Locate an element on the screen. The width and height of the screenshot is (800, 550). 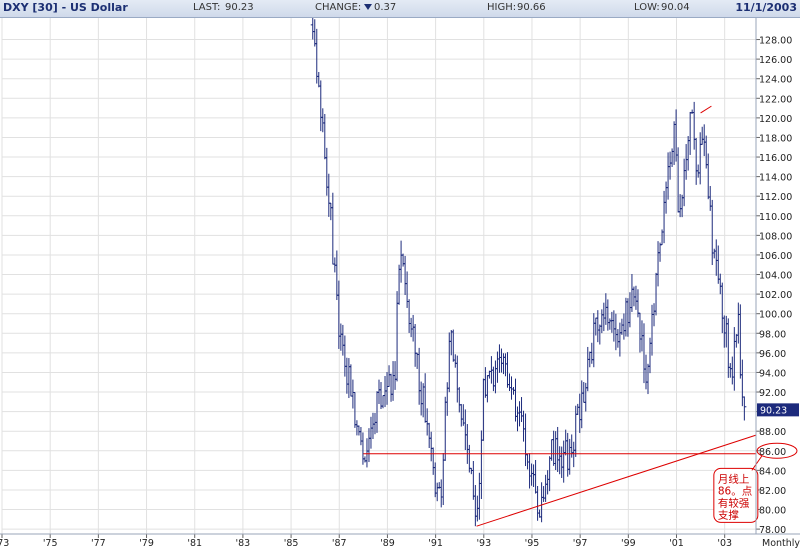
x-tick-label: '87 is located at coordinates (339, 543).